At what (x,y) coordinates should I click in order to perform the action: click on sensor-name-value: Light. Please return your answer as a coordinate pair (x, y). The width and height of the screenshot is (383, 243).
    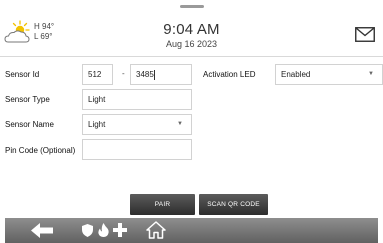
    Looking at the image, I should click on (97, 124).